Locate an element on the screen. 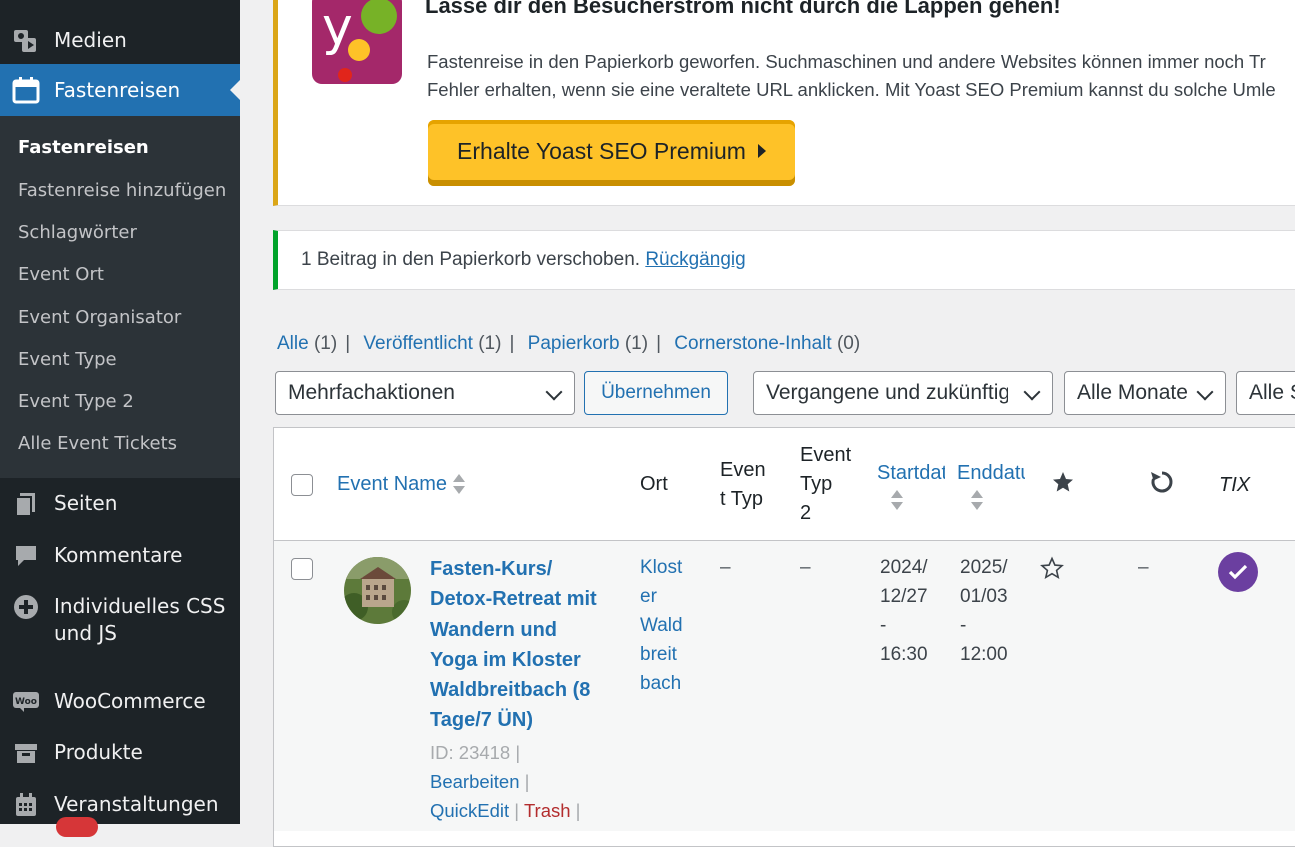  other-filter-select: Alle S is located at coordinates (1265, 393).